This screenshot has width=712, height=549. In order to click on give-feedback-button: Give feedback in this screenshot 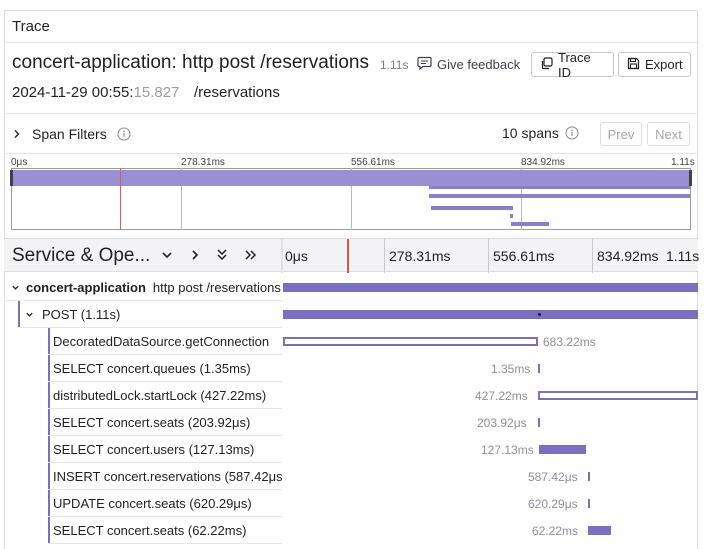, I will do `click(468, 64)`.